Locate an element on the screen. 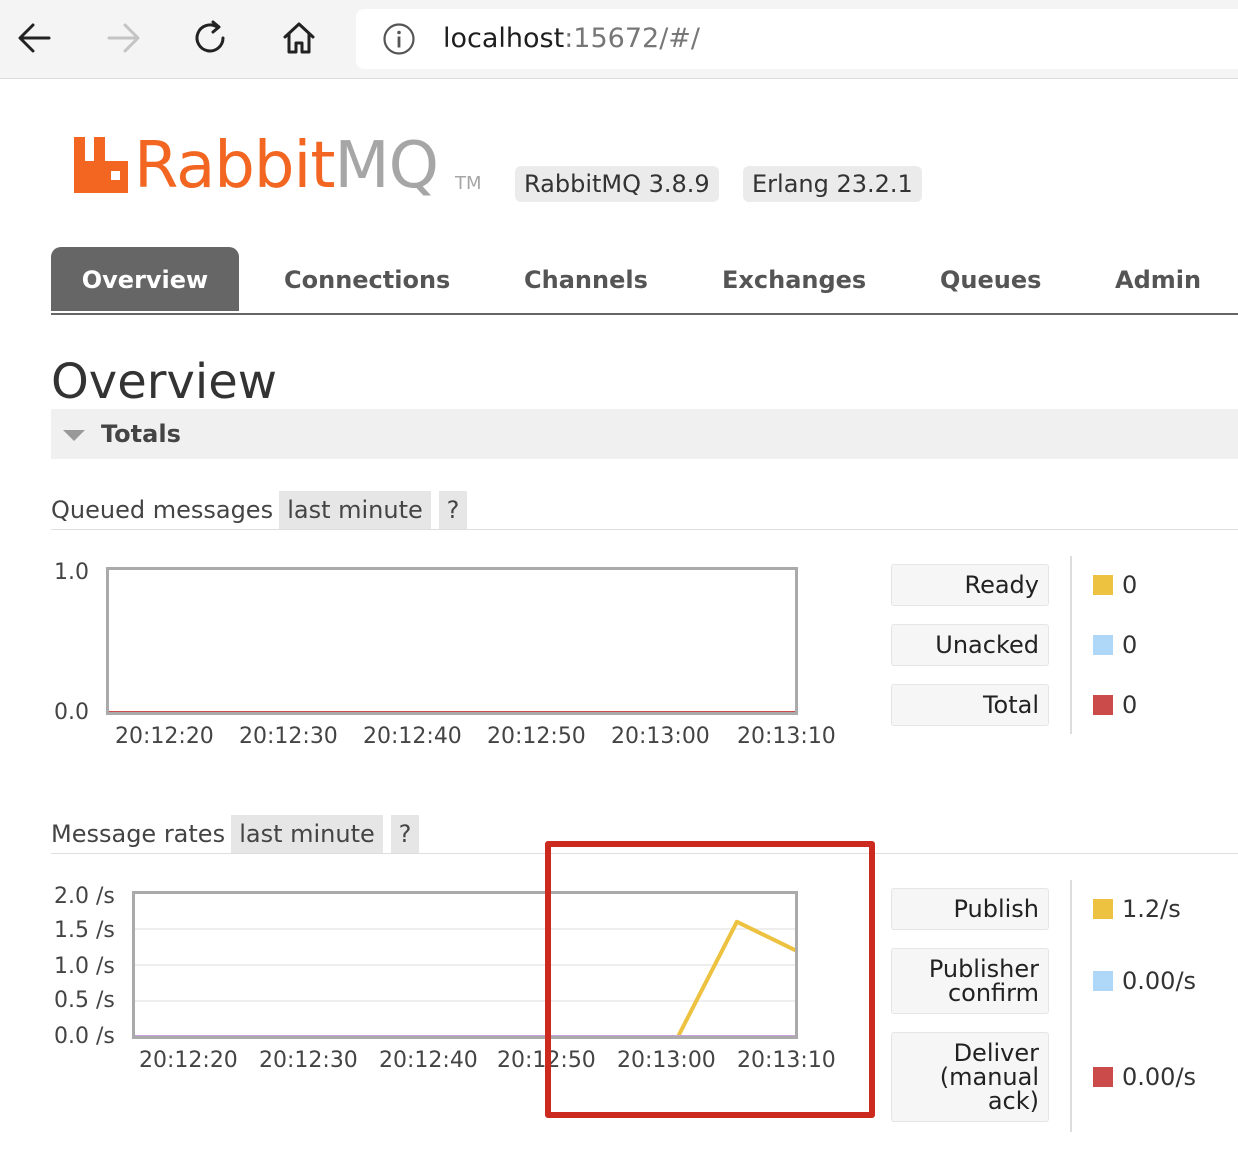 This screenshot has height=1170, width=1238. legend-unacked-button: Unacked is located at coordinates (970, 645).